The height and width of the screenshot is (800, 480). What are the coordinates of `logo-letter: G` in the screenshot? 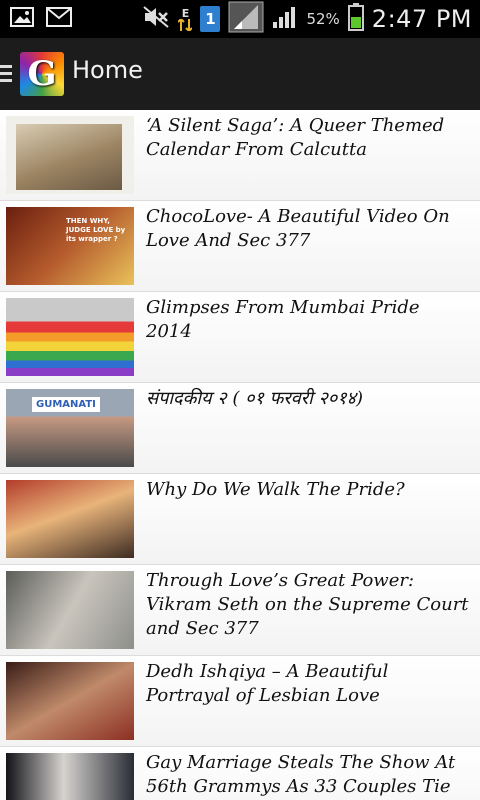 It's located at (42, 74).